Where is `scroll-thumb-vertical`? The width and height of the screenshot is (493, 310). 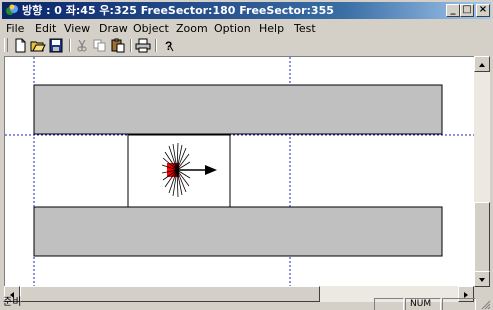 scroll-thumb-vertical is located at coordinates (482, 237).